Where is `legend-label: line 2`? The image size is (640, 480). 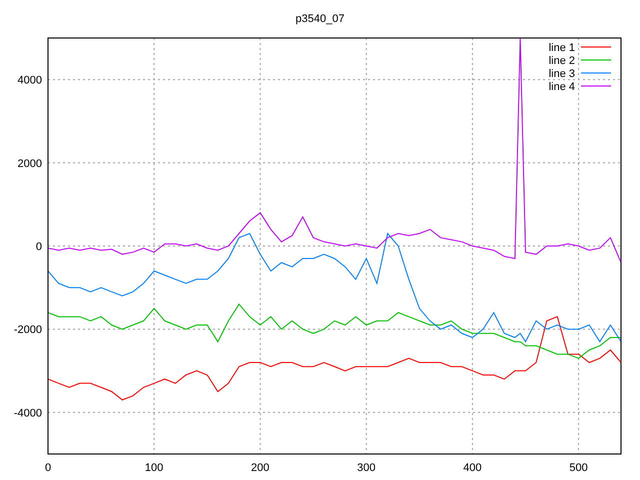 legend-label: line 2 is located at coordinates (561, 61).